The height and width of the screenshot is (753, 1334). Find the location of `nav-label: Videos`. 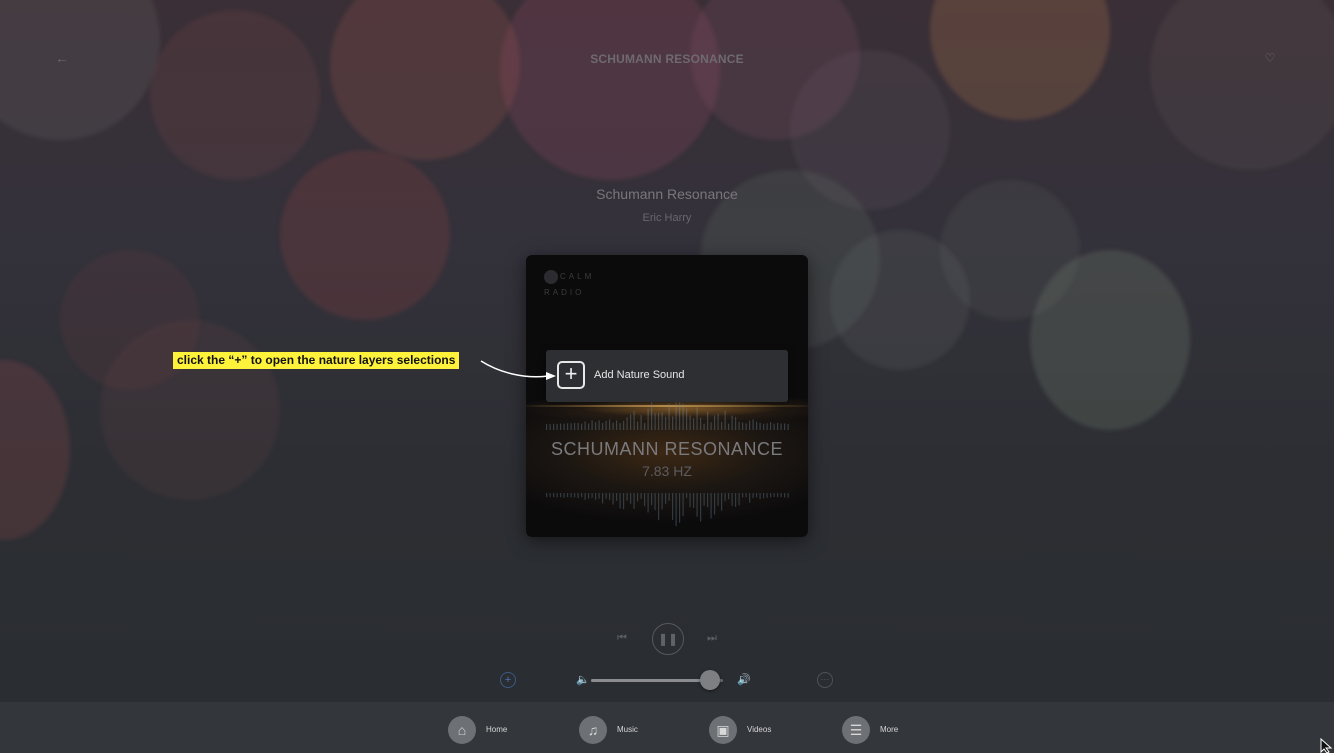

nav-label: Videos is located at coordinates (759, 729).